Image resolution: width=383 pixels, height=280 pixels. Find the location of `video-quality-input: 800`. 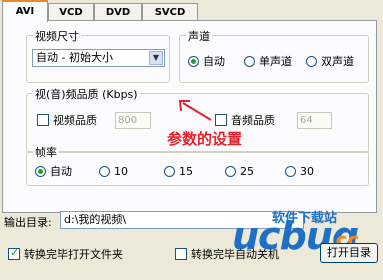

video-quality-input: 800 is located at coordinates (133, 120).